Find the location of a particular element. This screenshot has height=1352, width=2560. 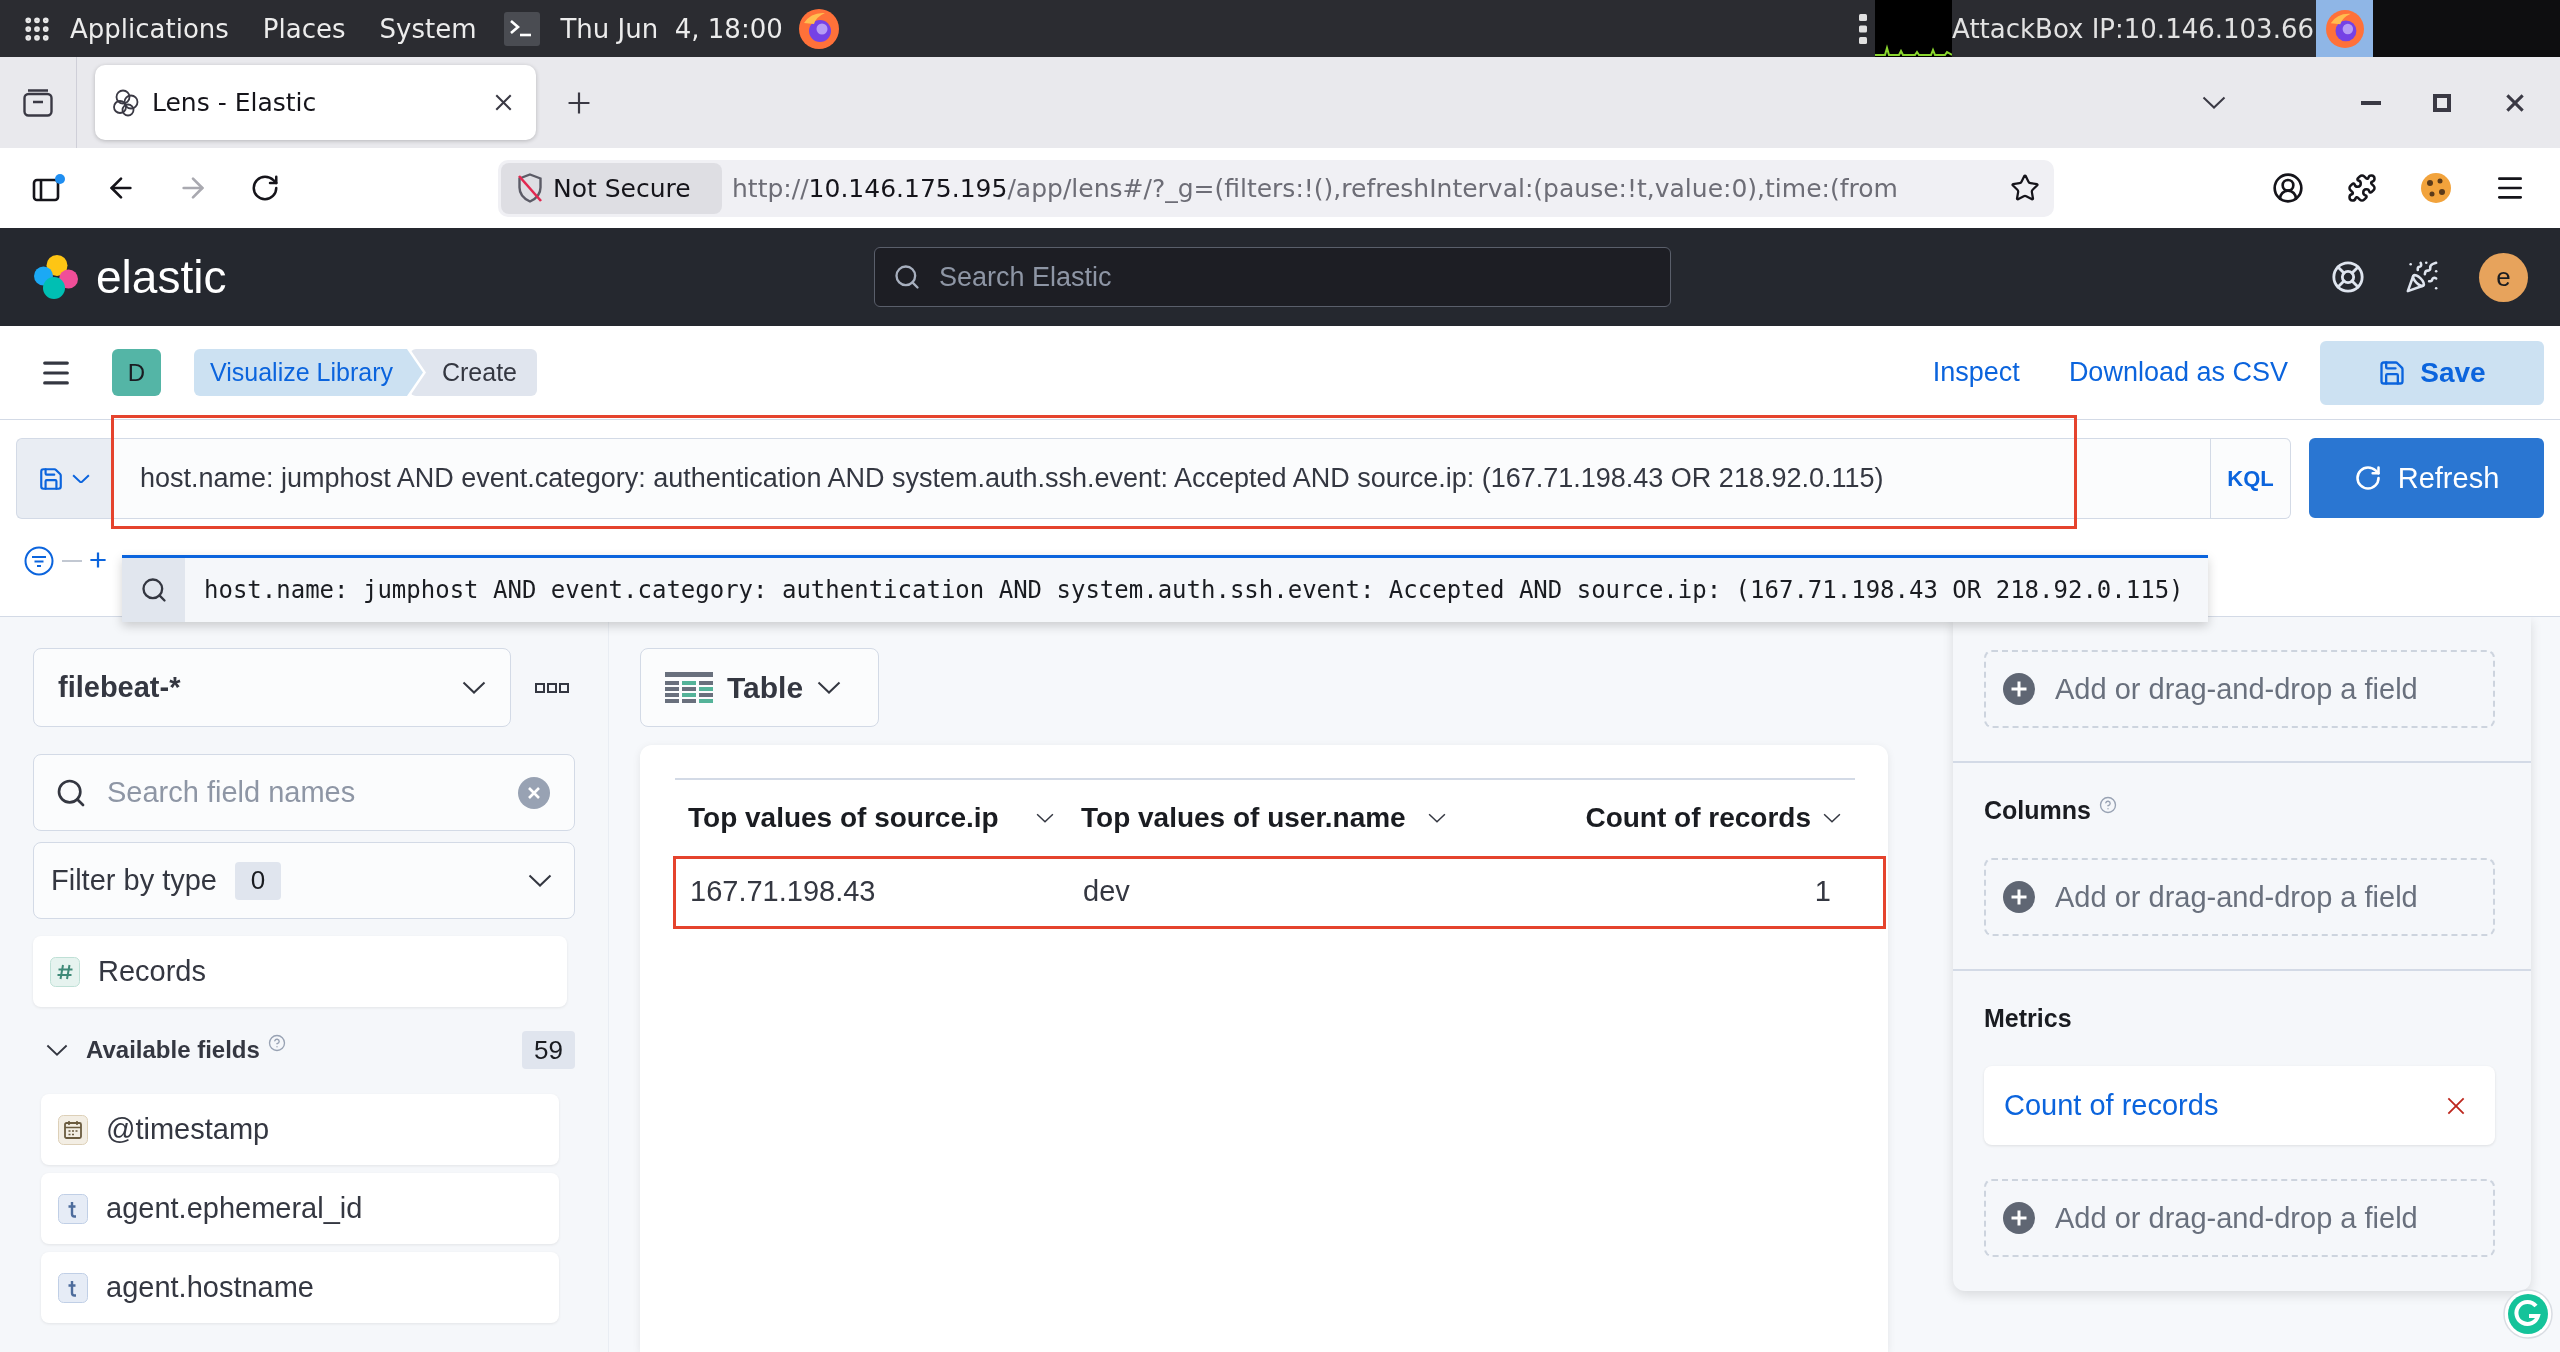

type-filter-button: Filter by type 0 is located at coordinates (304, 880).